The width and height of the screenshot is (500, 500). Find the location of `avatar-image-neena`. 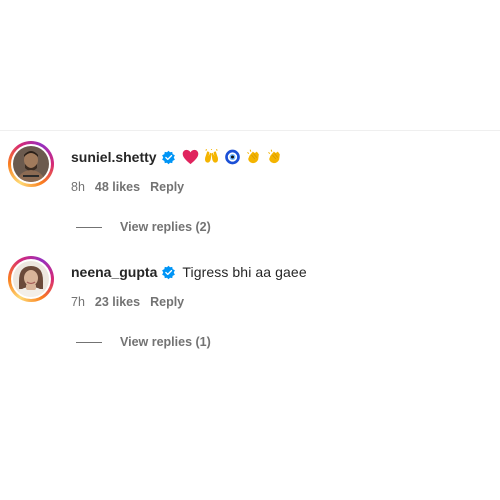

avatar-image-neena is located at coordinates (31, 279).